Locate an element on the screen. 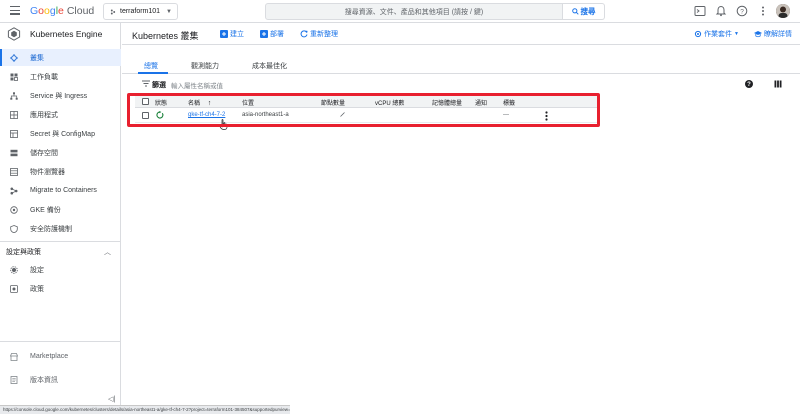 This screenshot has height=414, width=800. sidebar-item-security: 安全防護機制 is located at coordinates (60, 228).